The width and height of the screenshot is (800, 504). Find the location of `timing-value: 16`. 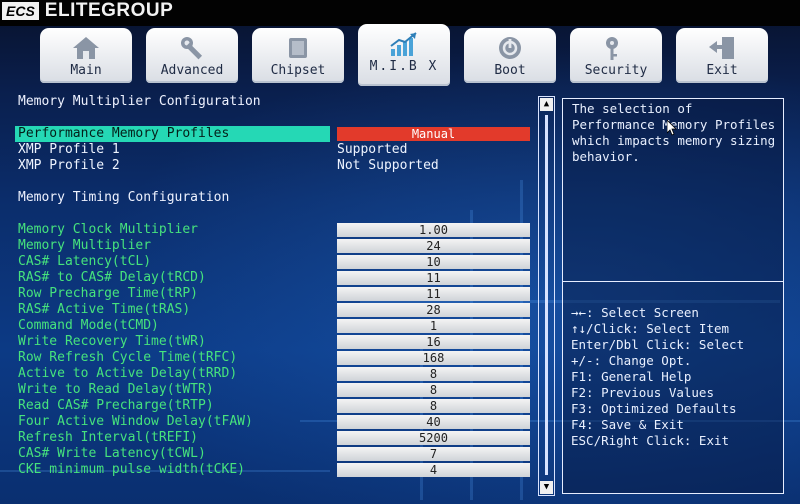

timing-value: 16 is located at coordinates (433, 342).